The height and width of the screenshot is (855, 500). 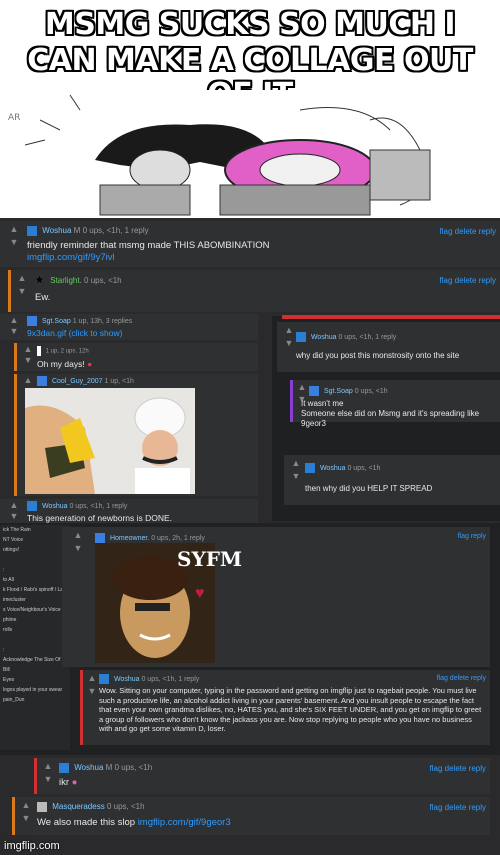 I want to click on comment-username: Starlight., so click(x=66, y=280).